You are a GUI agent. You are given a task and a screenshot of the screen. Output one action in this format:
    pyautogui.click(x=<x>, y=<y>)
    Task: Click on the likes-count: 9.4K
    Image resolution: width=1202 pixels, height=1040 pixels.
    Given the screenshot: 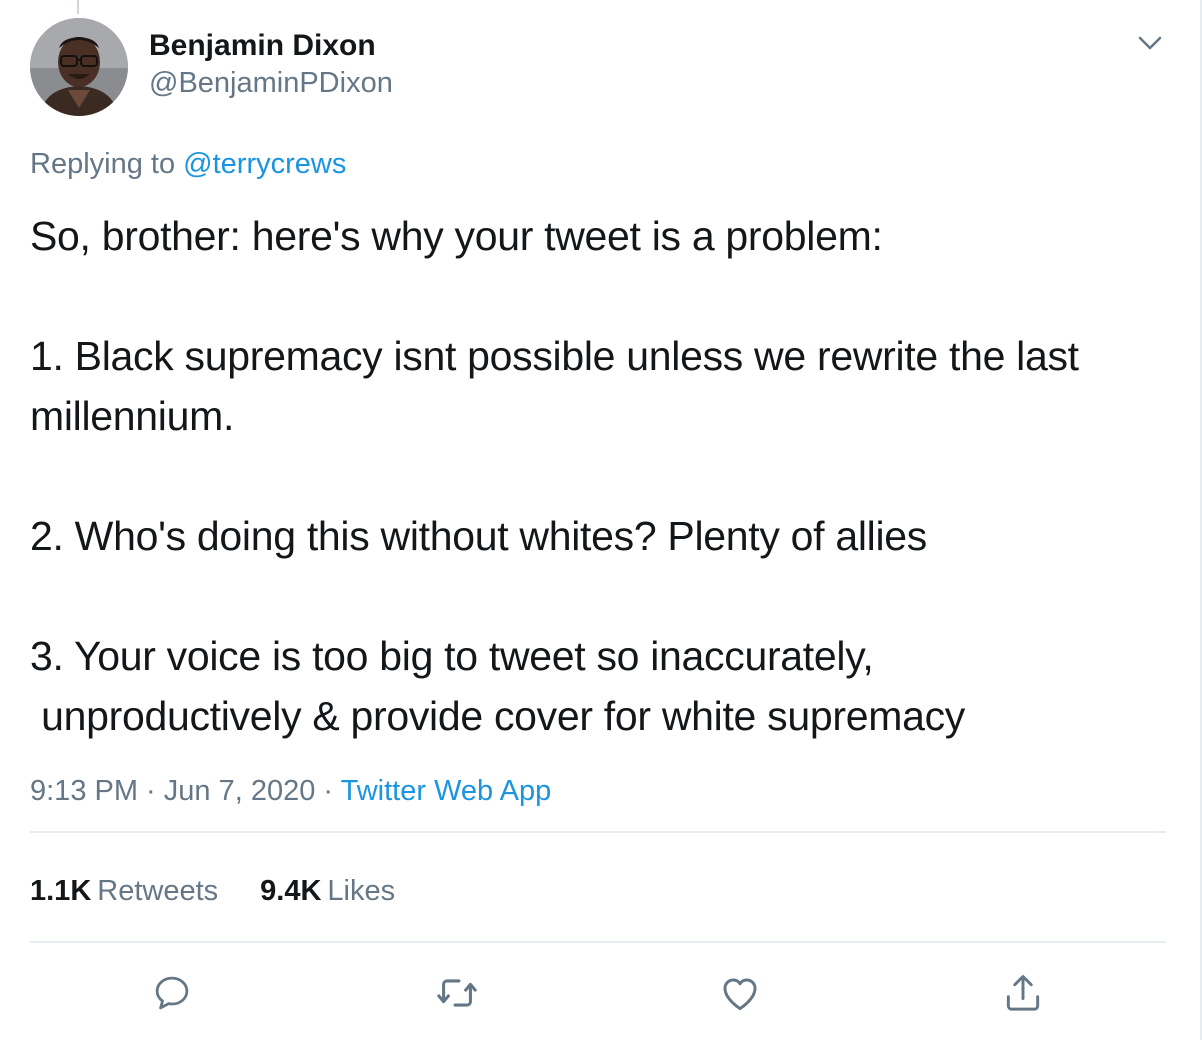 What is the action you would take?
    pyautogui.click(x=291, y=891)
    